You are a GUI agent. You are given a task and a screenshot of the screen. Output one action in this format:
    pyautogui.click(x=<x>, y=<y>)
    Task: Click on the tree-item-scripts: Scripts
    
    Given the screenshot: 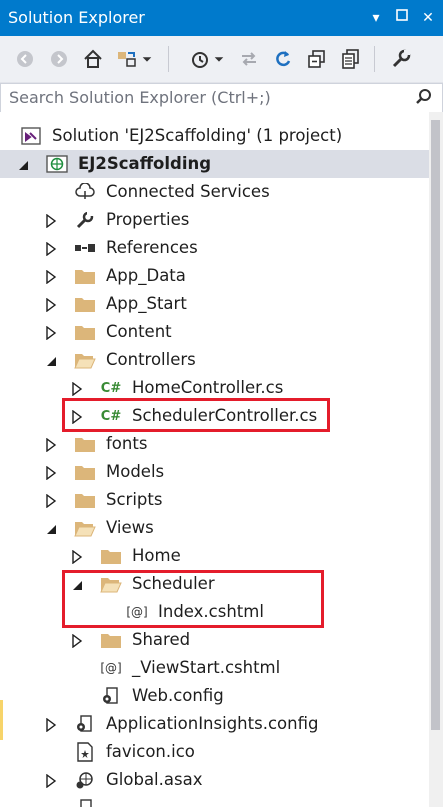 What is the action you would take?
    pyautogui.click(x=221, y=500)
    